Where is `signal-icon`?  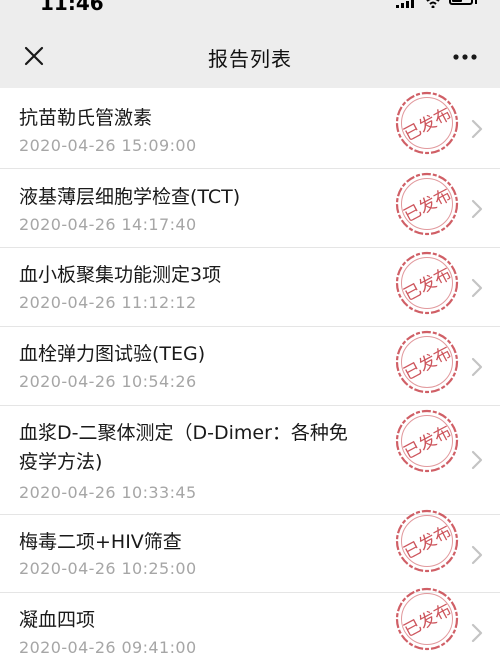
signal-icon is located at coordinates (405, 4).